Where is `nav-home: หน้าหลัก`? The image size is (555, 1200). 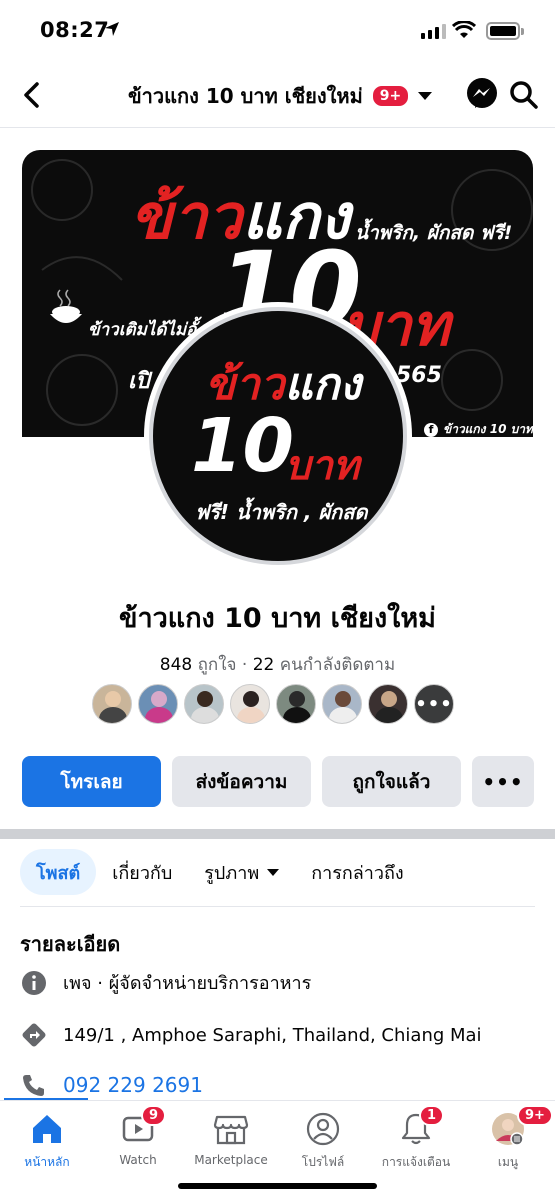
nav-home: หน้าหลัก is located at coordinates (47, 1141).